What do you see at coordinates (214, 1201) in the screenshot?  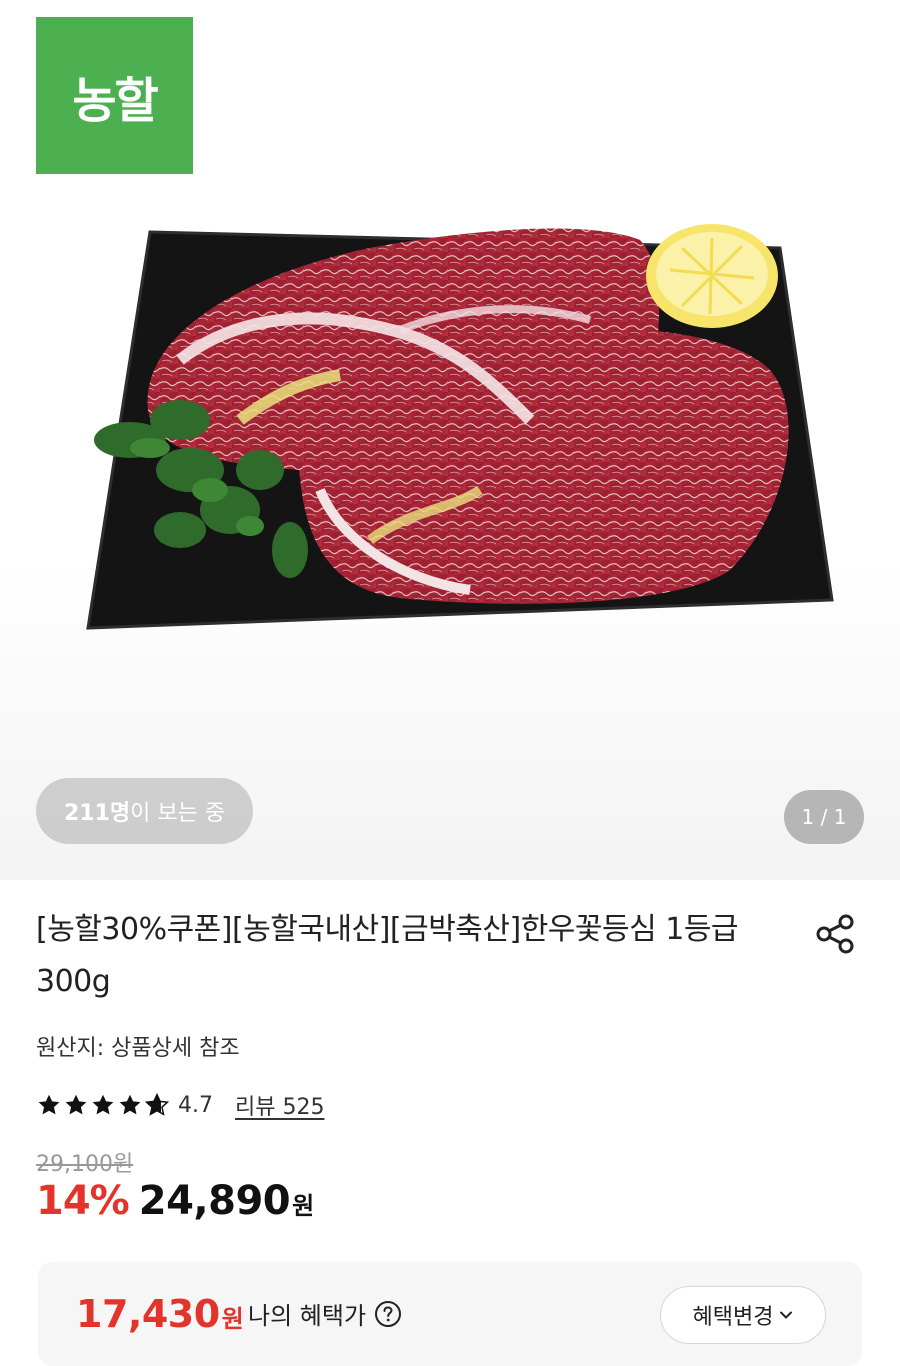 I see `sale-price: 24,890` at bounding box center [214, 1201].